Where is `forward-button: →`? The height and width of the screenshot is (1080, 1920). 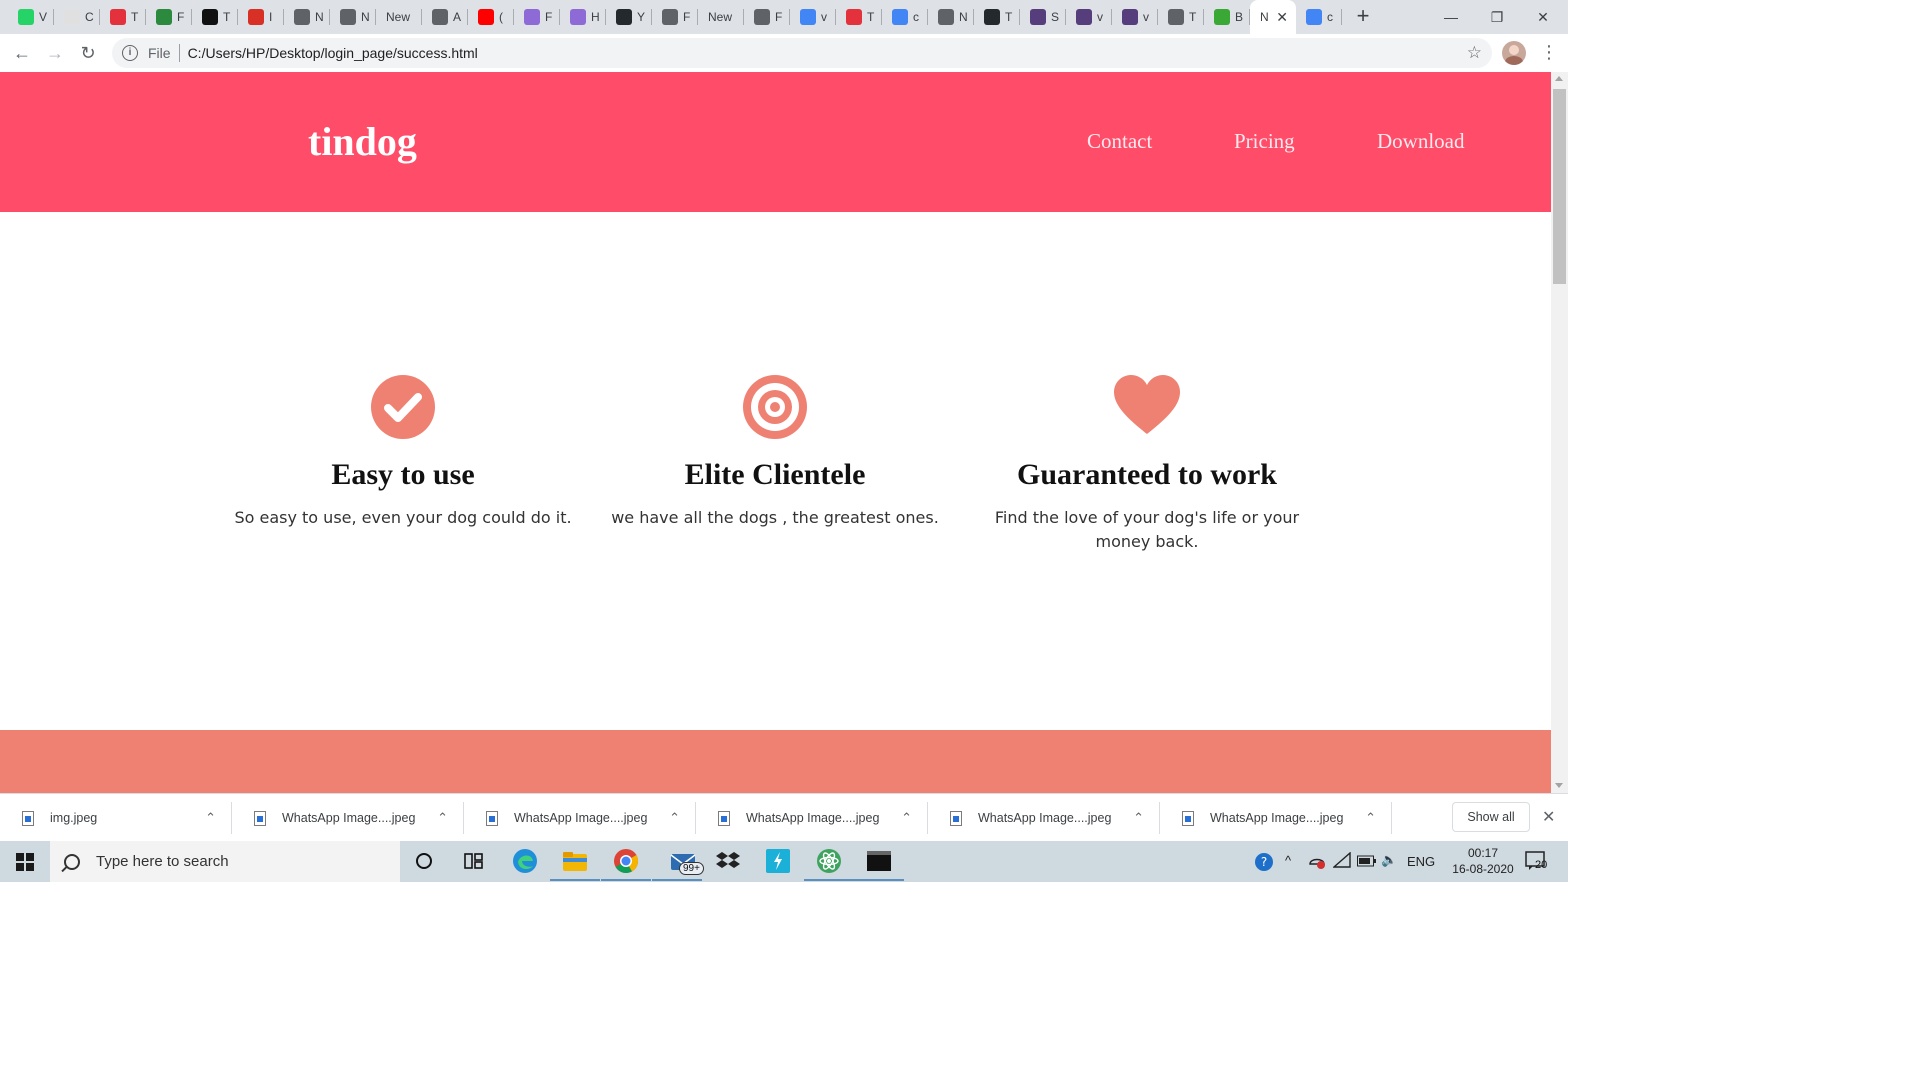
forward-button: → is located at coordinates (55, 53).